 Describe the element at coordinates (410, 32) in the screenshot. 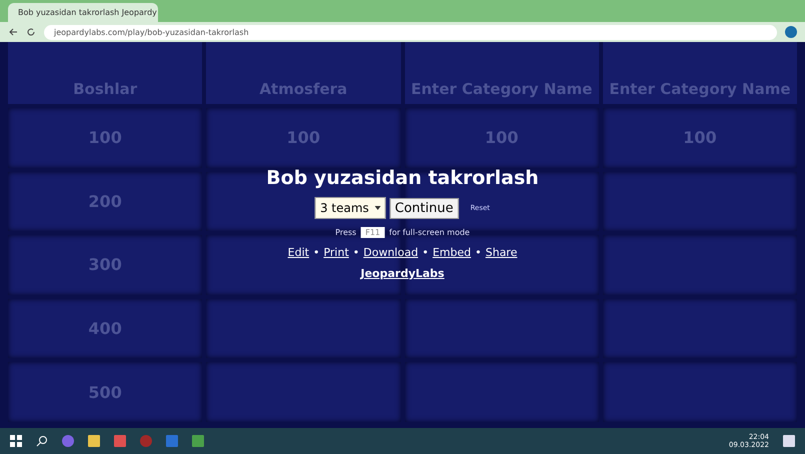

I see `address-field: jeopardylabs.com/play/bob-yuzasidan-takrorlash` at that location.